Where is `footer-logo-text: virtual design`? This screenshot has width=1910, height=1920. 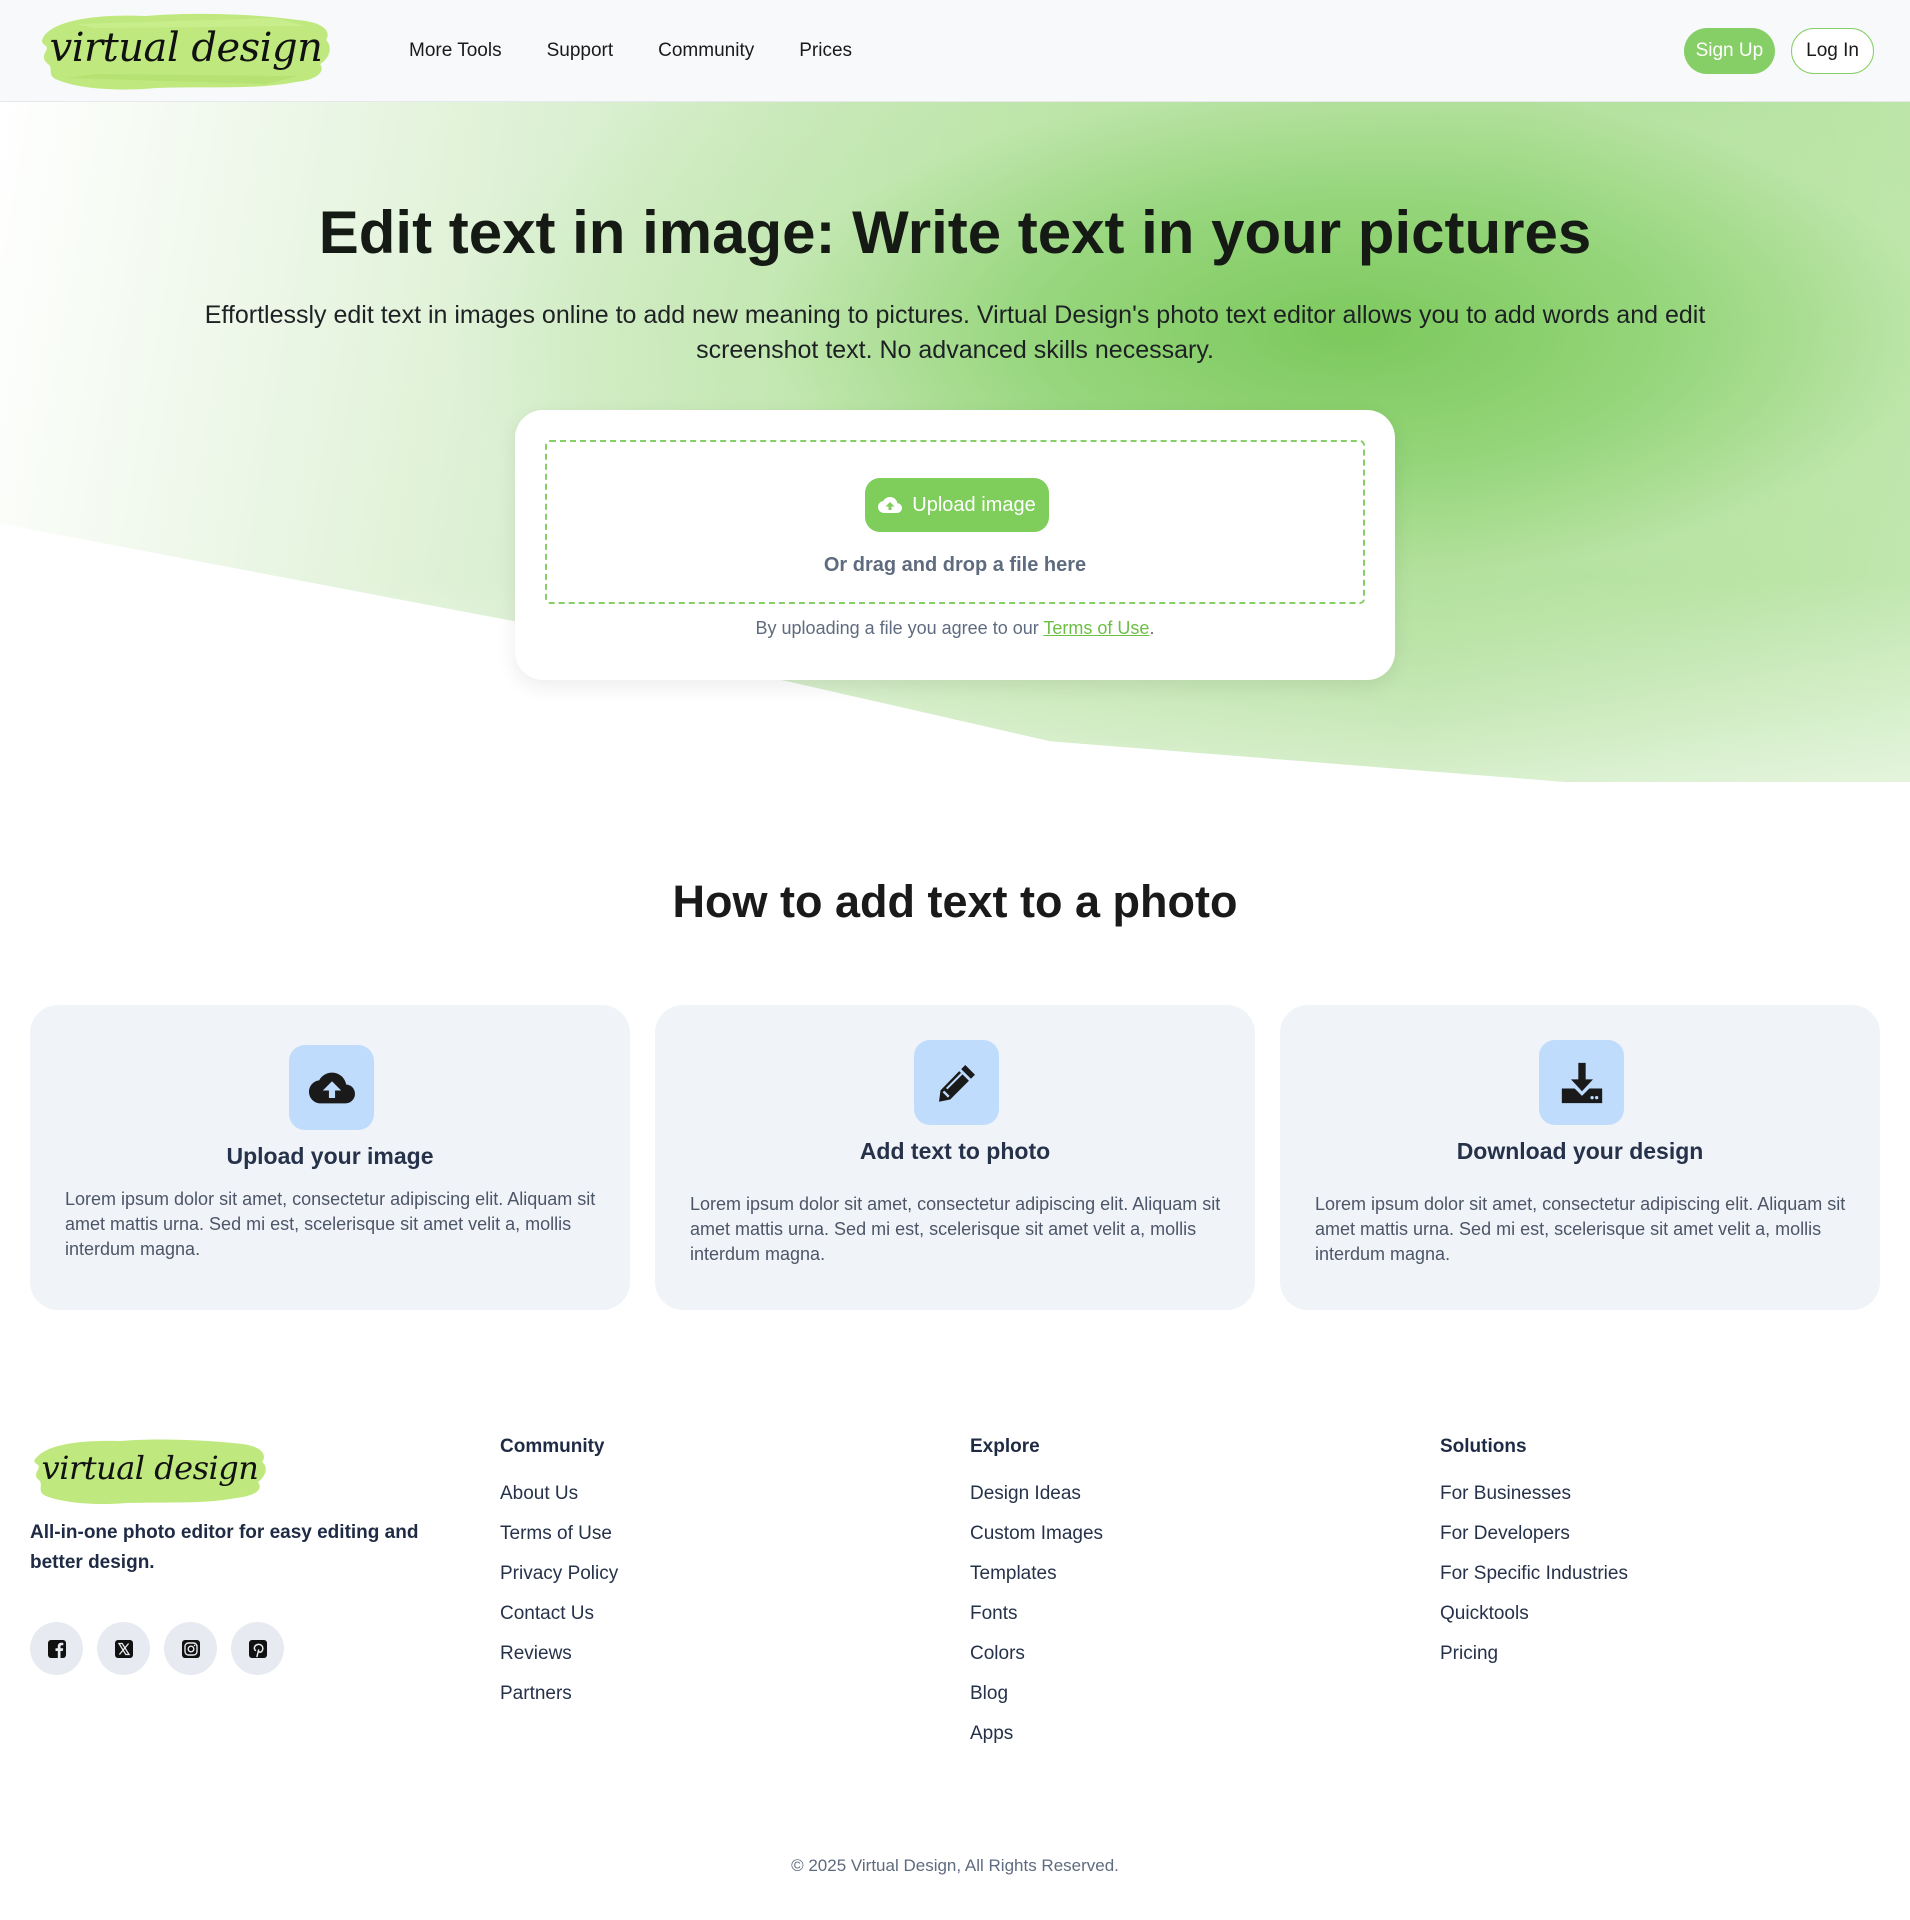 footer-logo-text: virtual design is located at coordinates (150, 1468).